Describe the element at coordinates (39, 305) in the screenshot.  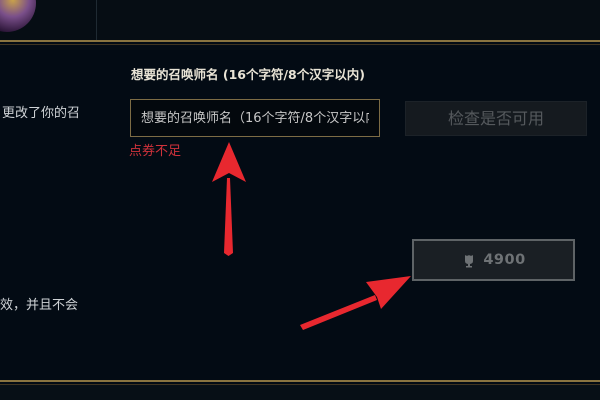
I see `description-text-line-2: 效，并且不会` at that location.